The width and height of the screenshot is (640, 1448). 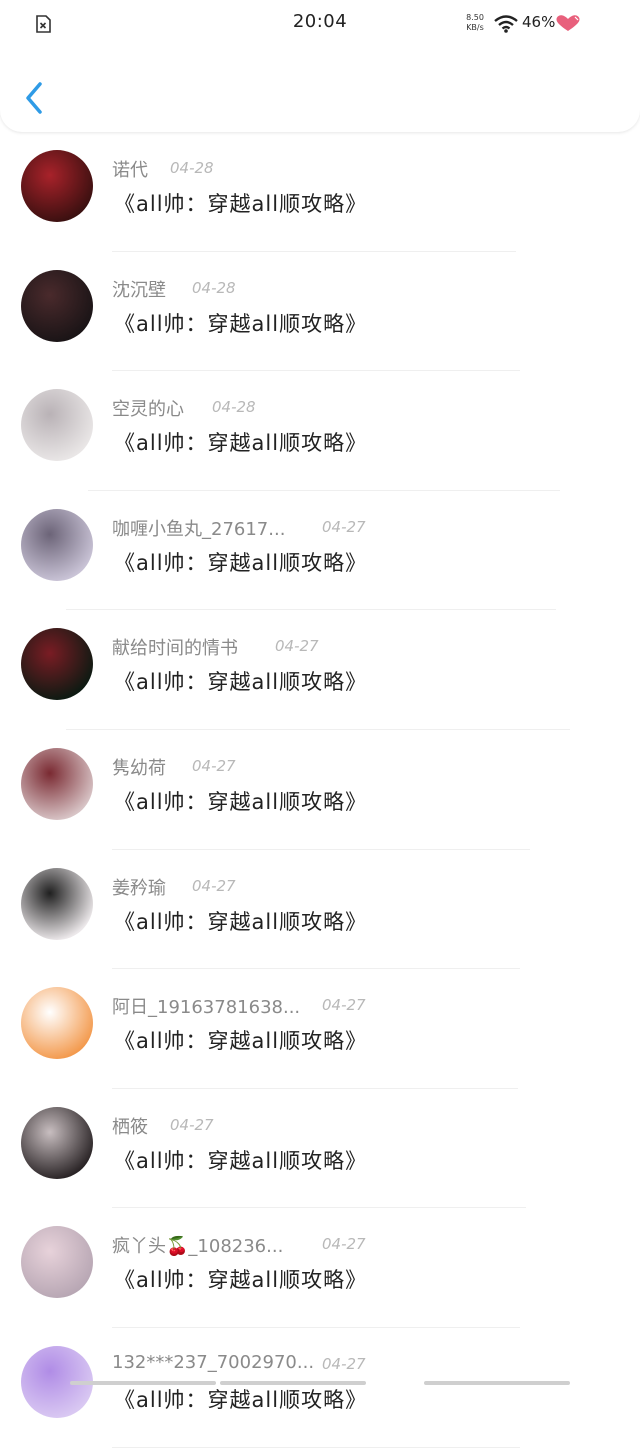 I want to click on back-button, so click(x=35, y=98).